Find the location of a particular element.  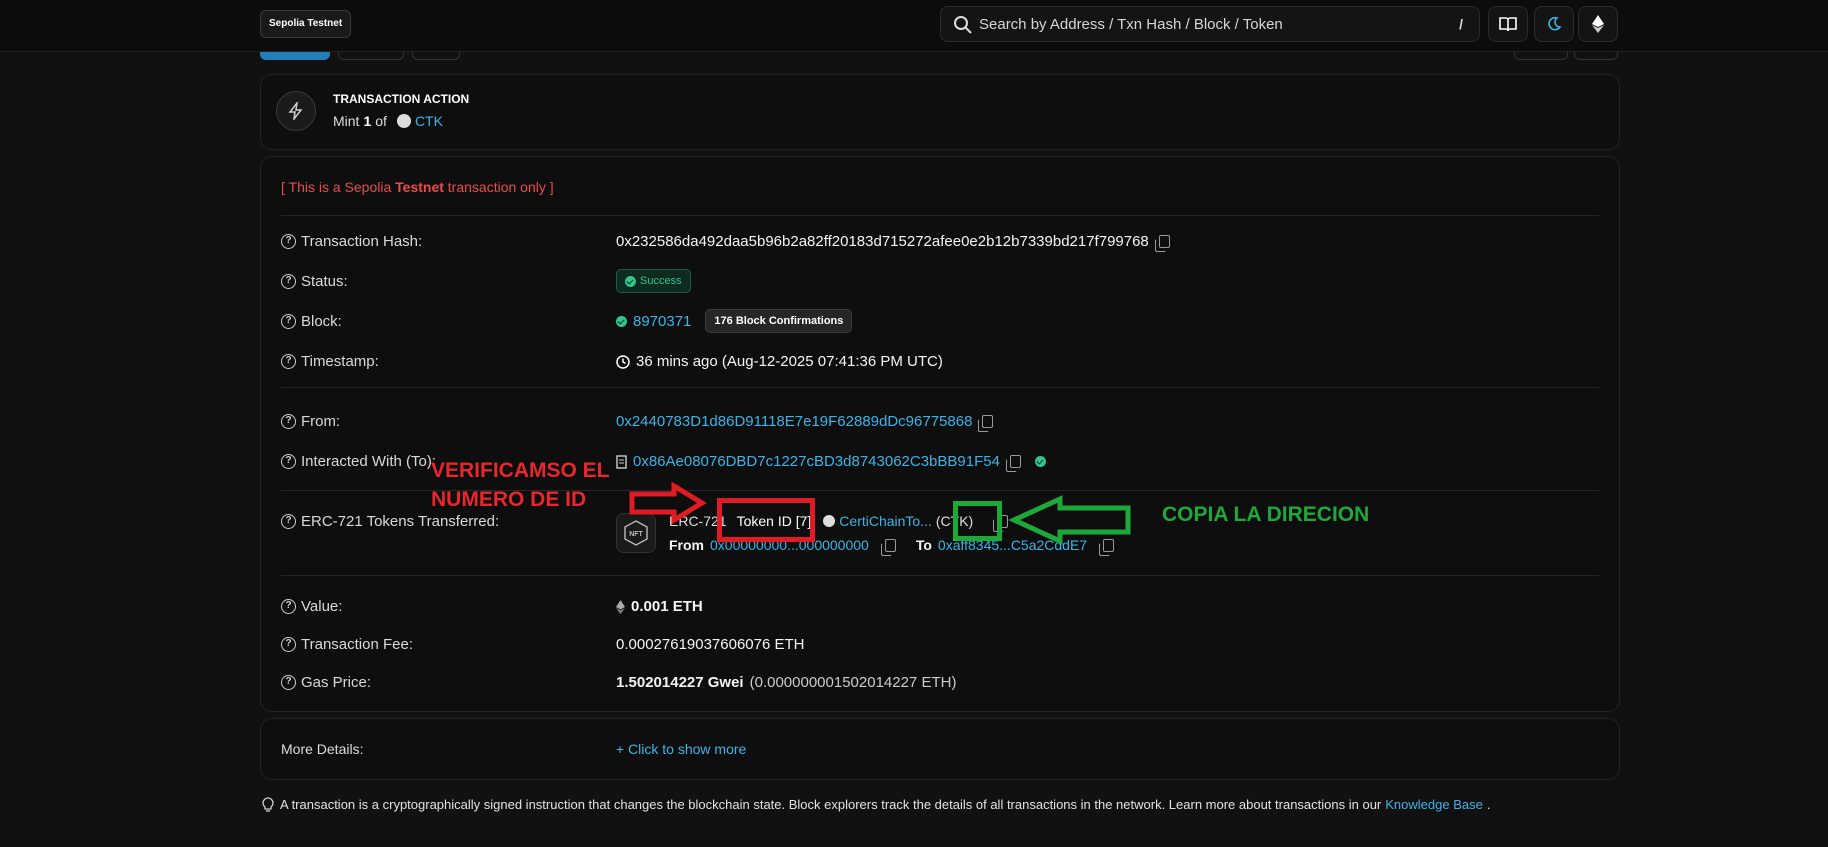

to-label-text: Interacted With (To): is located at coordinates (369, 461).